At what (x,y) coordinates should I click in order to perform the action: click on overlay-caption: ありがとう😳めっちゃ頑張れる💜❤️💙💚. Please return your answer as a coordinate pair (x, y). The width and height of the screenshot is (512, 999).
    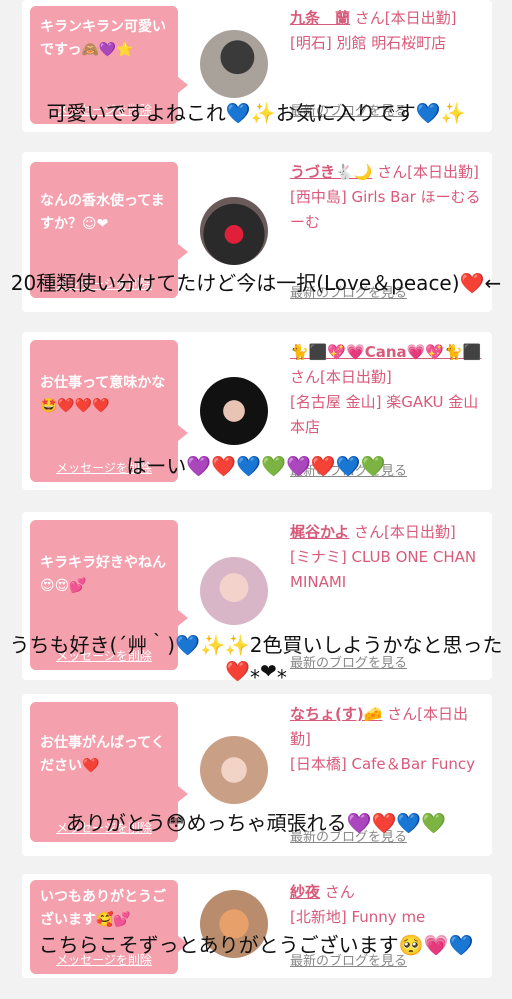
    Looking at the image, I should click on (256, 823).